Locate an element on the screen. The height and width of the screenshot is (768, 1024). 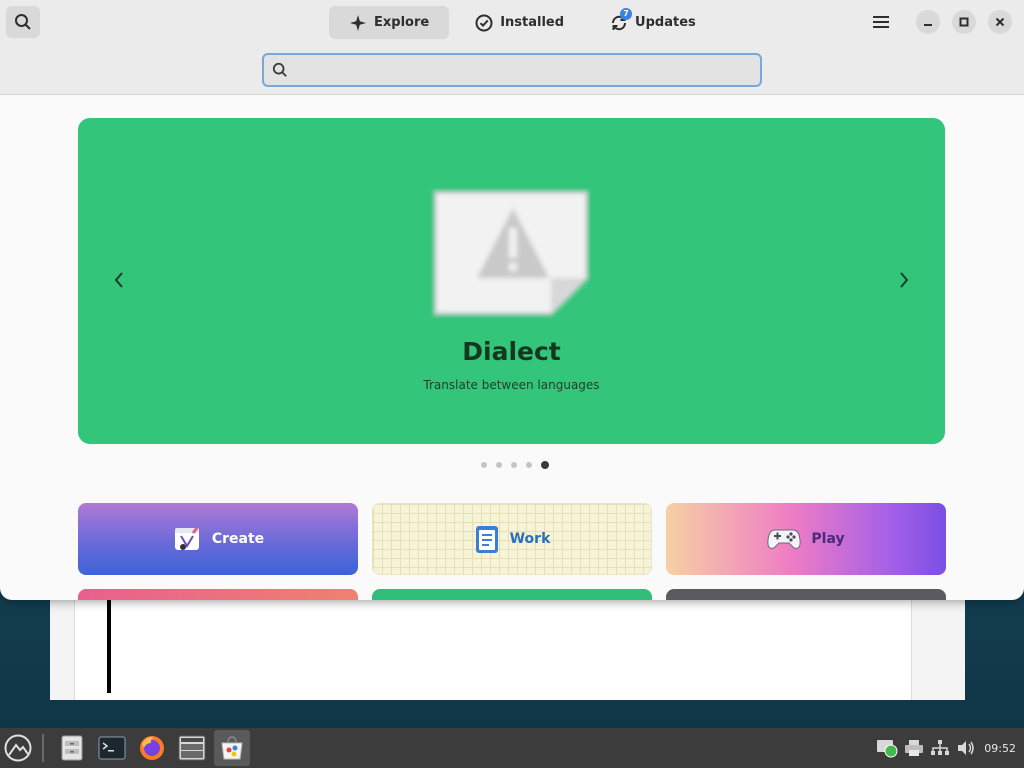
main-menu-button is located at coordinates (881, 22).